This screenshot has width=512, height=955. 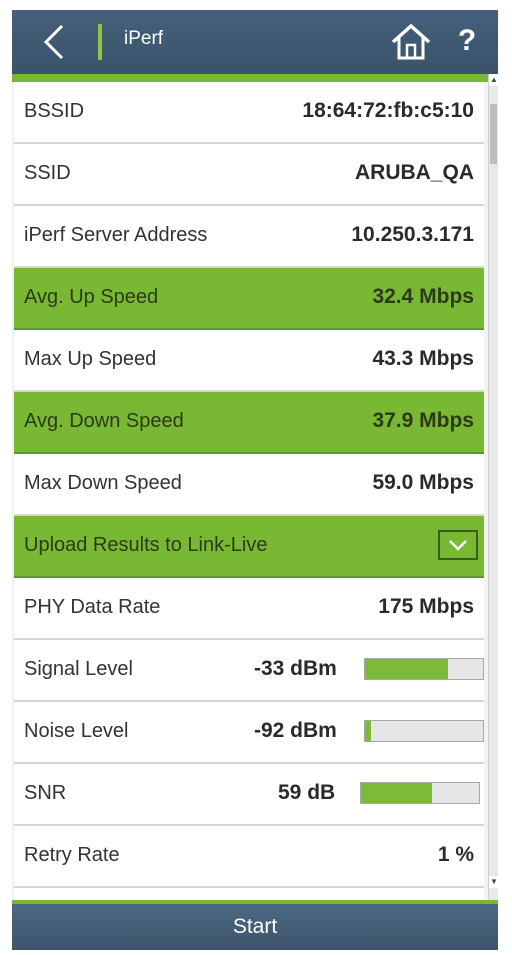 What do you see at coordinates (423, 420) in the screenshot?
I see `row-value: 37.9 Mbps` at bounding box center [423, 420].